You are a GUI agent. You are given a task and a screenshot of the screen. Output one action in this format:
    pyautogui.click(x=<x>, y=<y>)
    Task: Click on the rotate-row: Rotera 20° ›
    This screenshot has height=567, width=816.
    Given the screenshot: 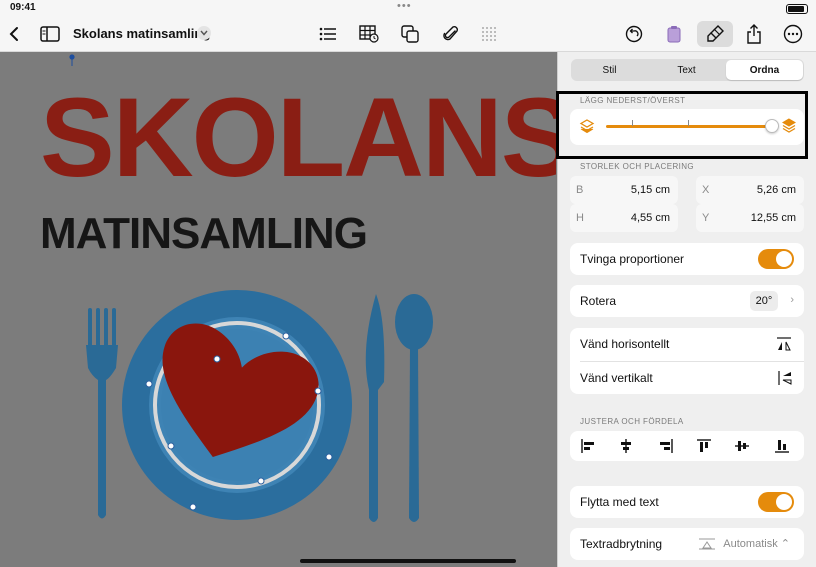 What is the action you would take?
    pyautogui.click(x=687, y=301)
    